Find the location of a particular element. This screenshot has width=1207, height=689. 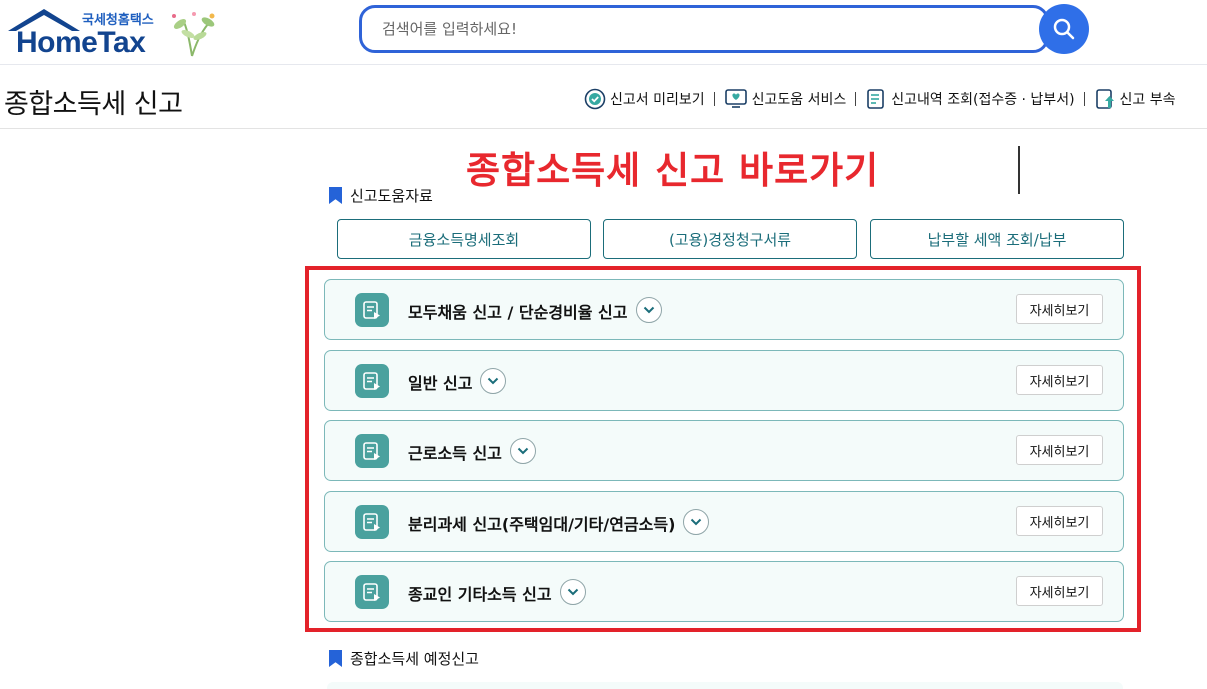

filing-card-title: 모두채움 신고 / 단순경비율 신고 is located at coordinates (535, 309).